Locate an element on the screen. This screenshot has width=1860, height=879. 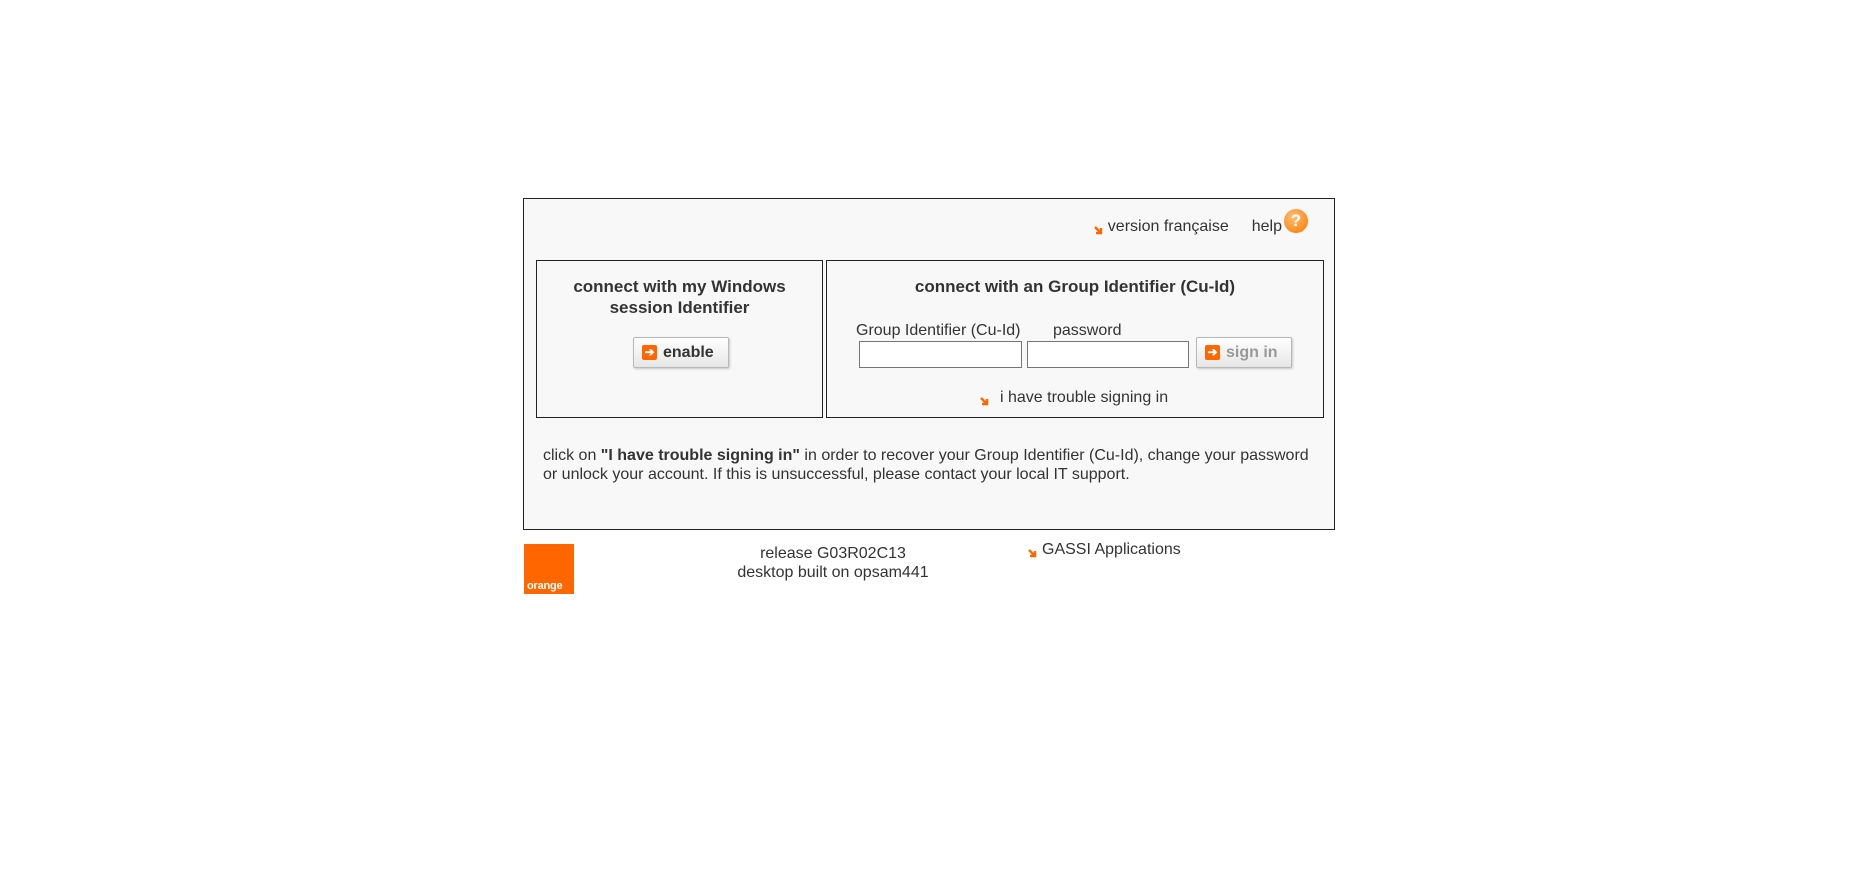
built-on: desktop built on opsam441 is located at coordinates (833, 572).